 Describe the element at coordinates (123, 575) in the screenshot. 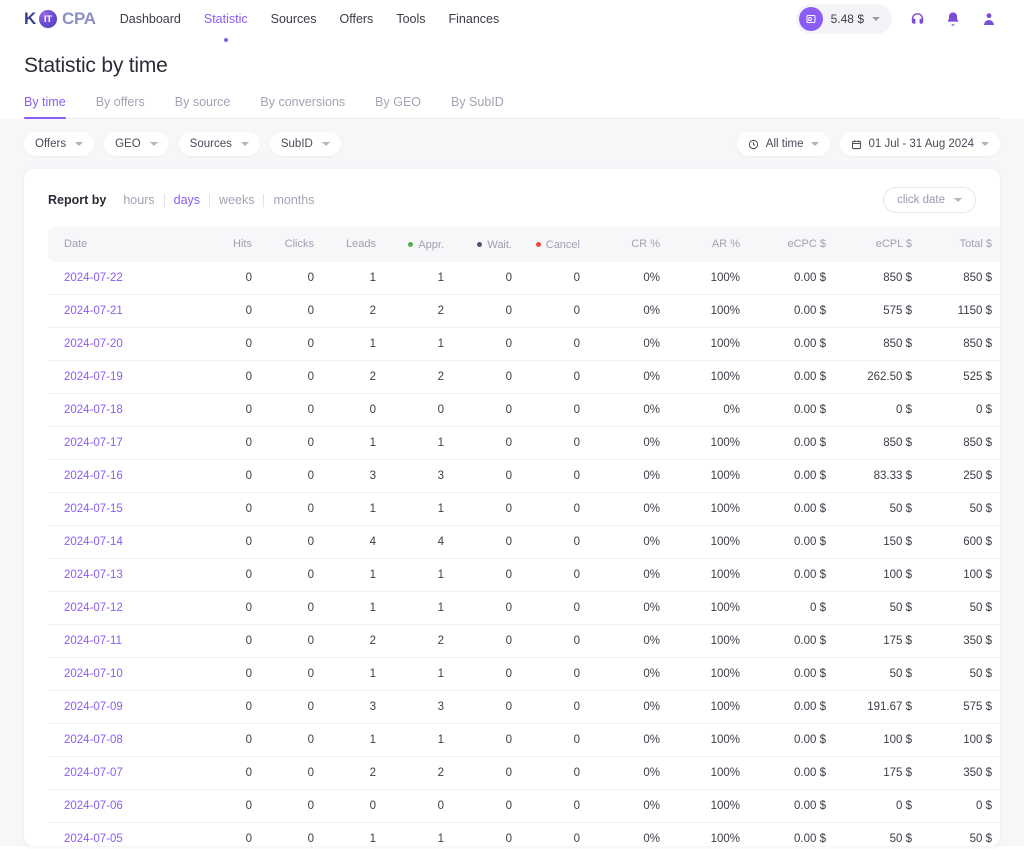

I see `table-cell-date: 2024-07-13` at that location.